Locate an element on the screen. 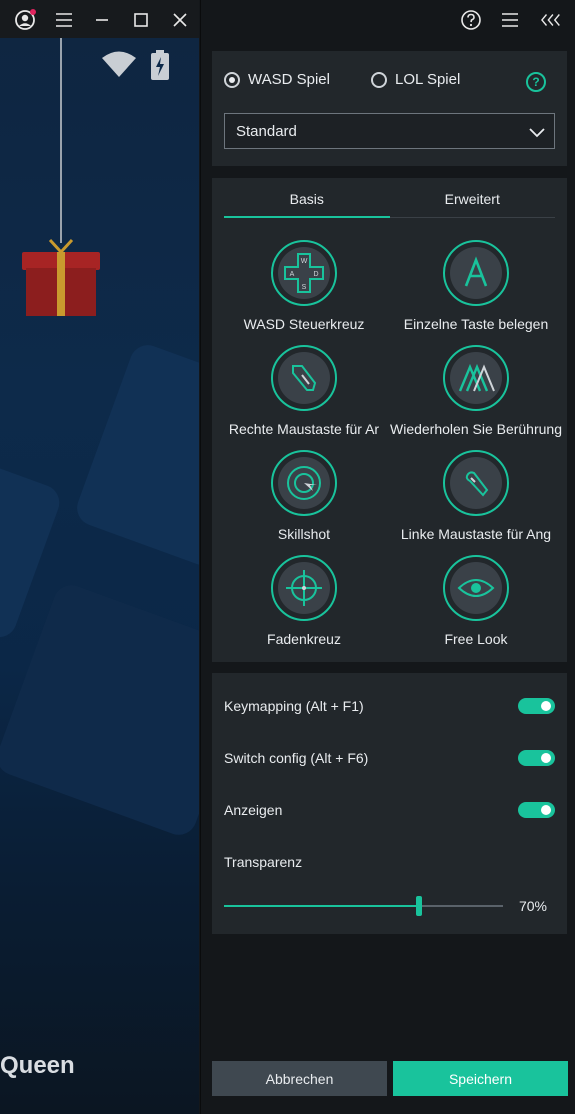 The height and width of the screenshot is (1114, 575). tool-right-mouse: Rechte Maustaste für Ar is located at coordinates (304, 391).